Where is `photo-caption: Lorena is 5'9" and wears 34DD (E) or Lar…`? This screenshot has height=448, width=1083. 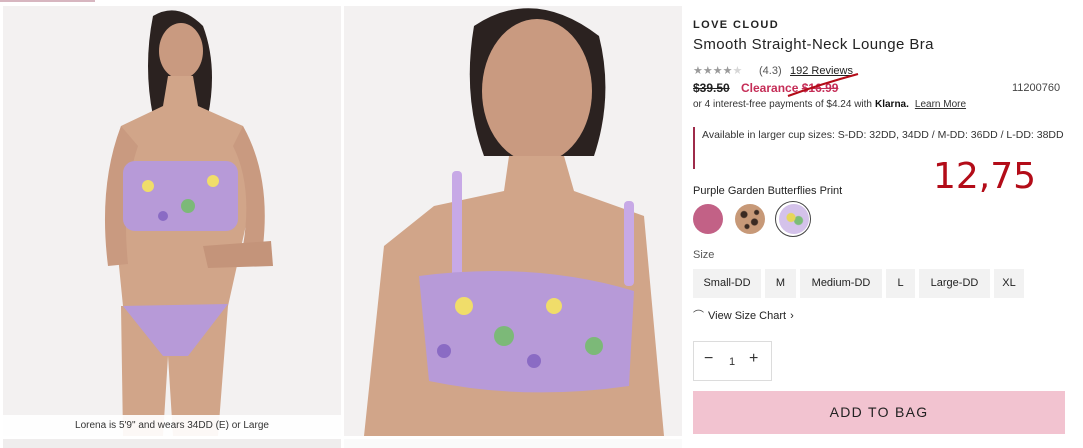
photo-caption: Lorena is 5'9" and wears 34DD (E) or Lar… is located at coordinates (172, 425).